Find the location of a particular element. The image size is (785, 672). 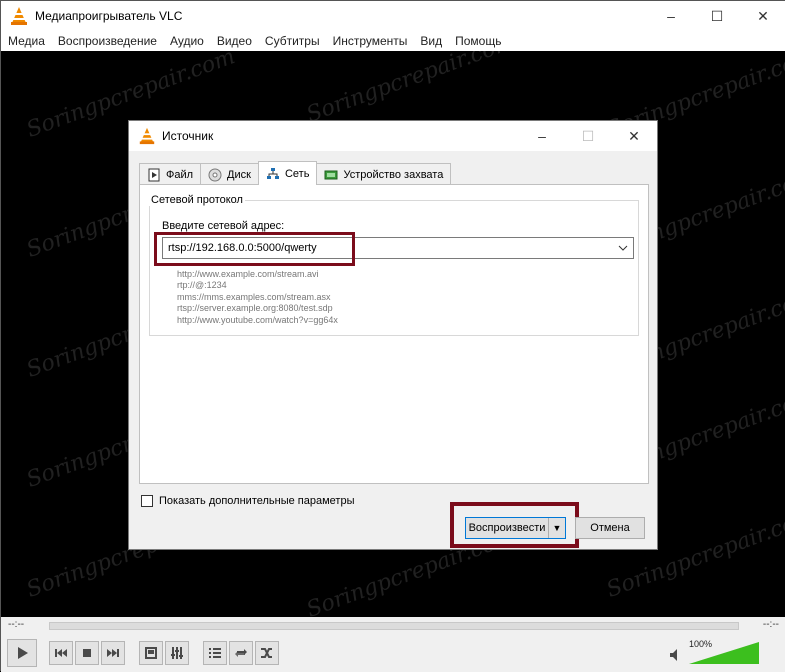

stop-icon is located at coordinates (87, 653).